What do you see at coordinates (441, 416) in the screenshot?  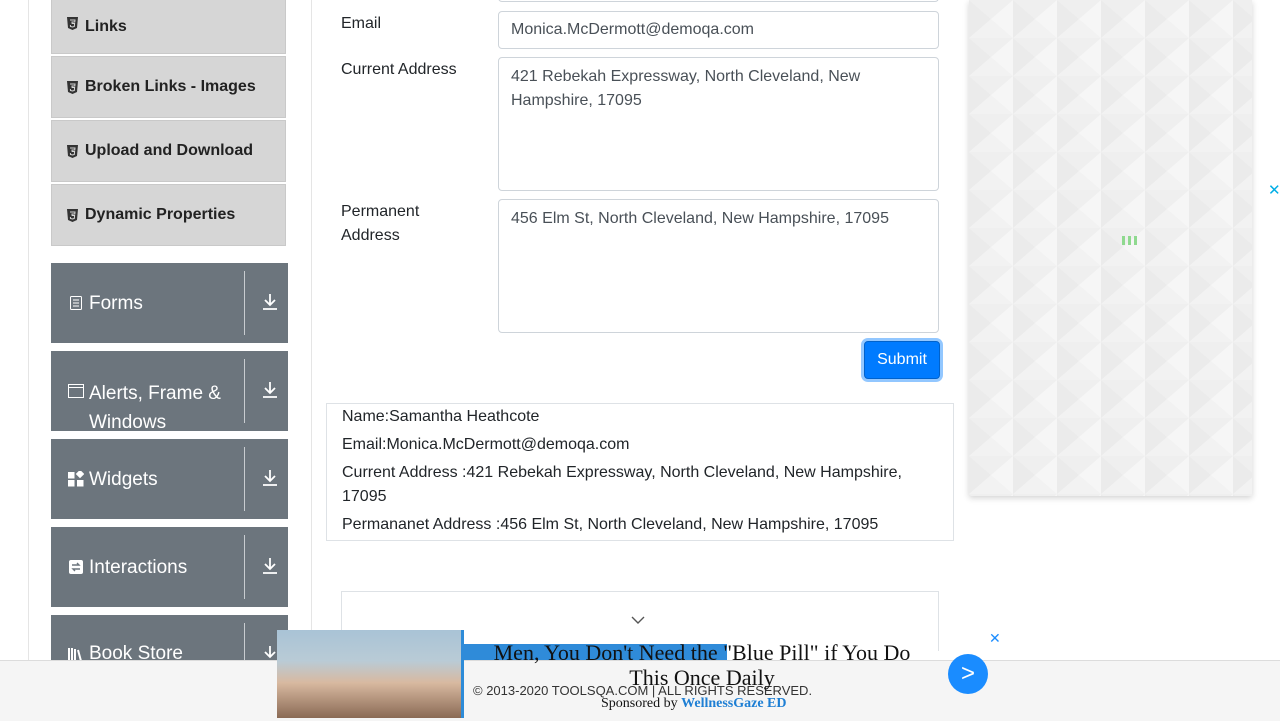 I see `output-name: Name:Samantha Heathcote` at bounding box center [441, 416].